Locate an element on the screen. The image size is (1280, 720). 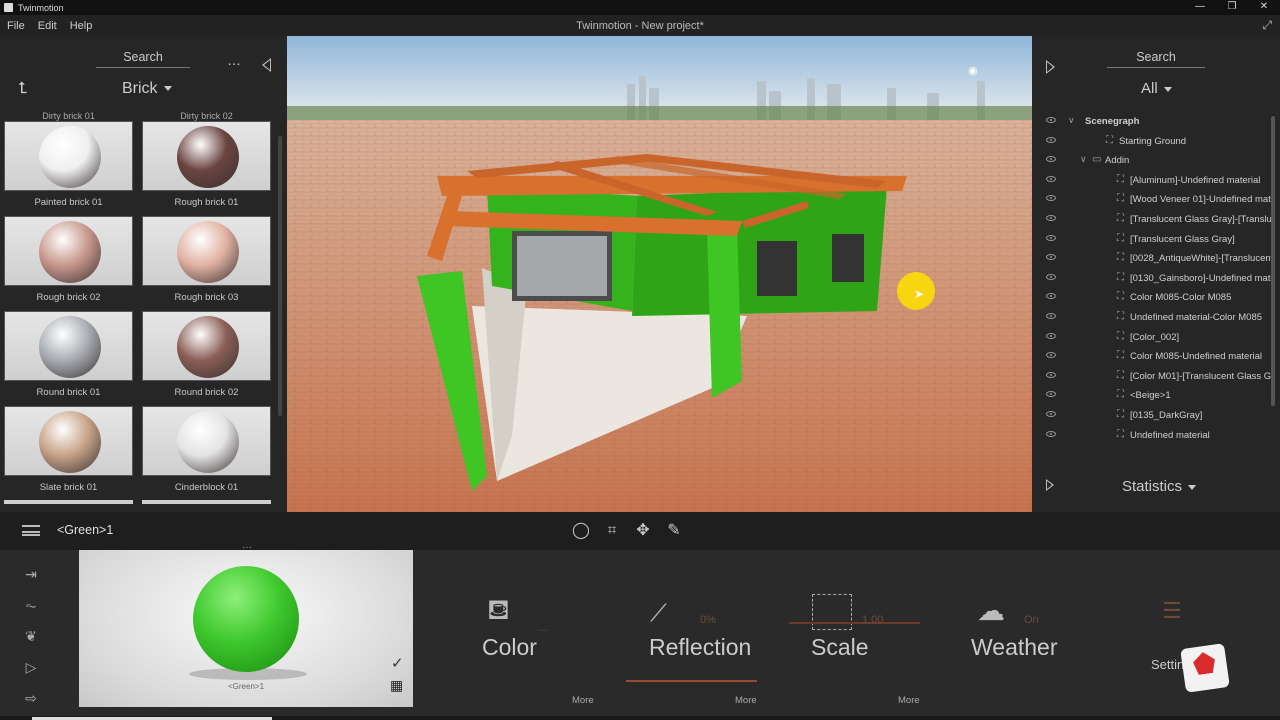
scenegraph-item: ⛶ [Aluminum]-Undefined material is located at coordinates (1152, 182).